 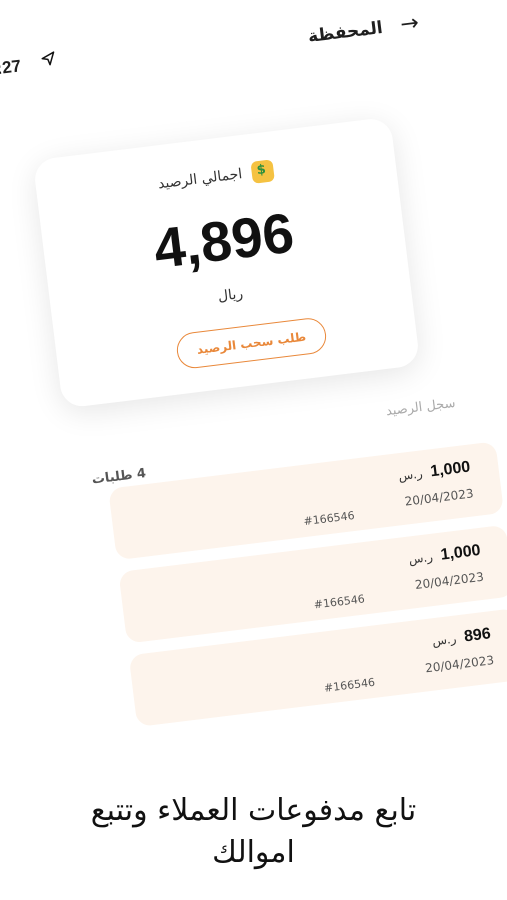 I want to click on header: المحفظة →, so click(x=363, y=29).